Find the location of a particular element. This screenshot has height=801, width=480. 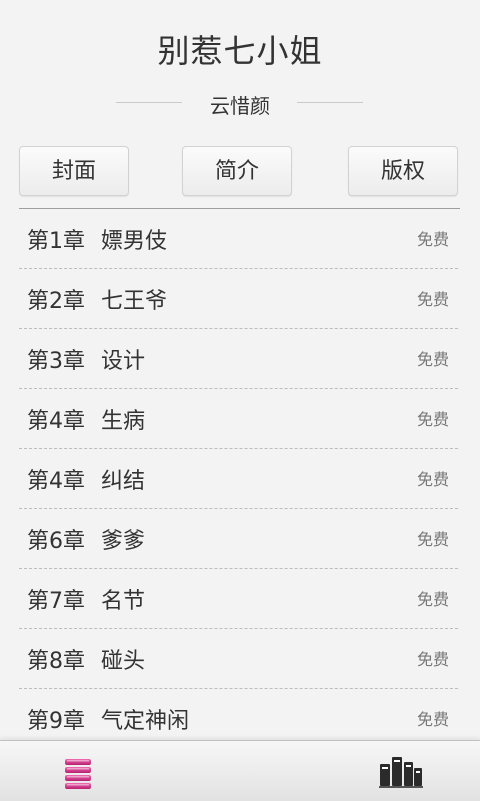

chapter-title: 第2章 七王爷 is located at coordinates (97, 299).